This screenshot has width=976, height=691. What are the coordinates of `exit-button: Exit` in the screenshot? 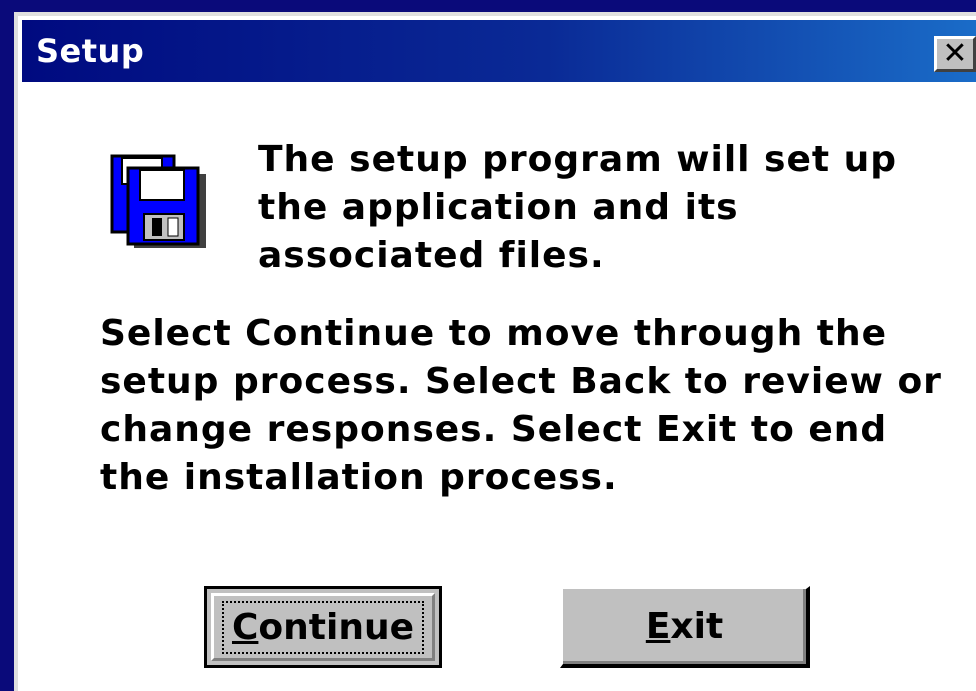 It's located at (685, 627).